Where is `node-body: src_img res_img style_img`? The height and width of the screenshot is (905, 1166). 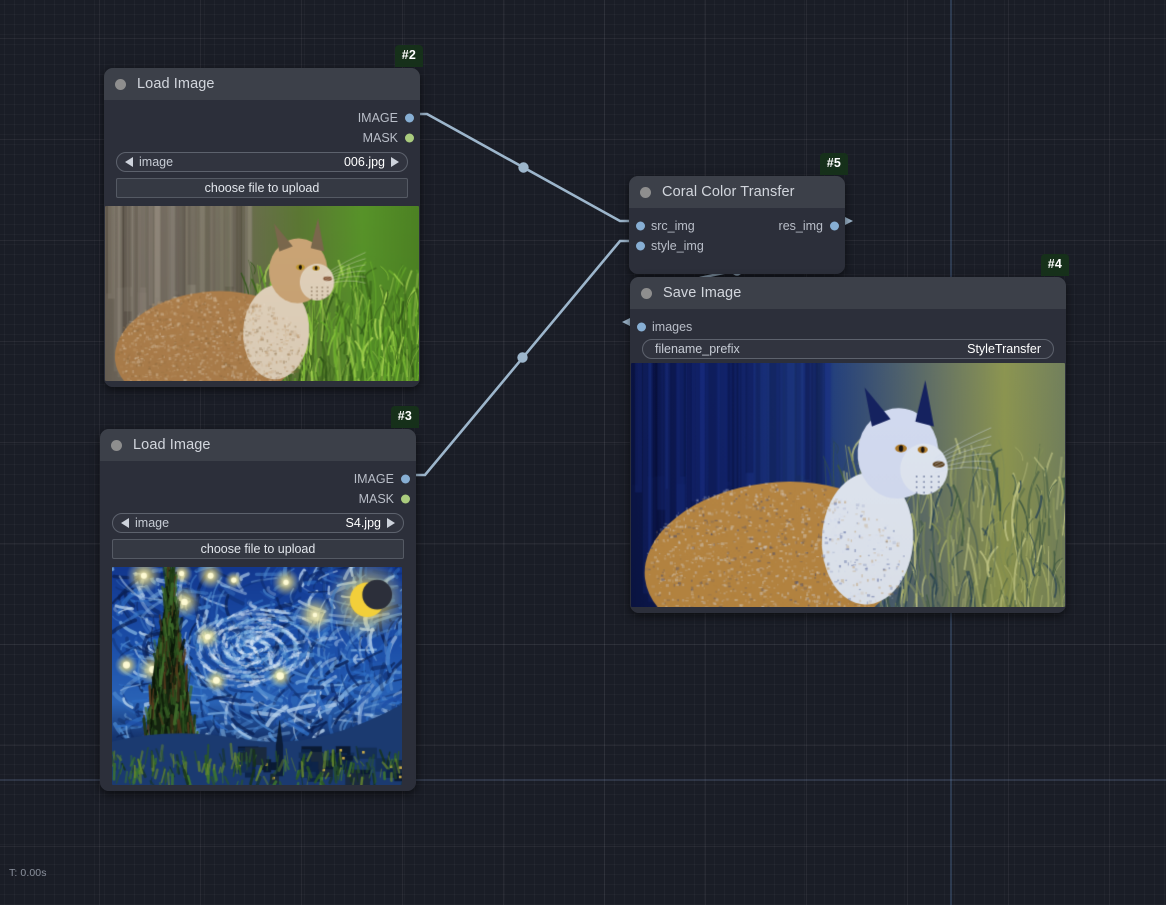 node-body: src_img res_img style_img is located at coordinates (737, 241).